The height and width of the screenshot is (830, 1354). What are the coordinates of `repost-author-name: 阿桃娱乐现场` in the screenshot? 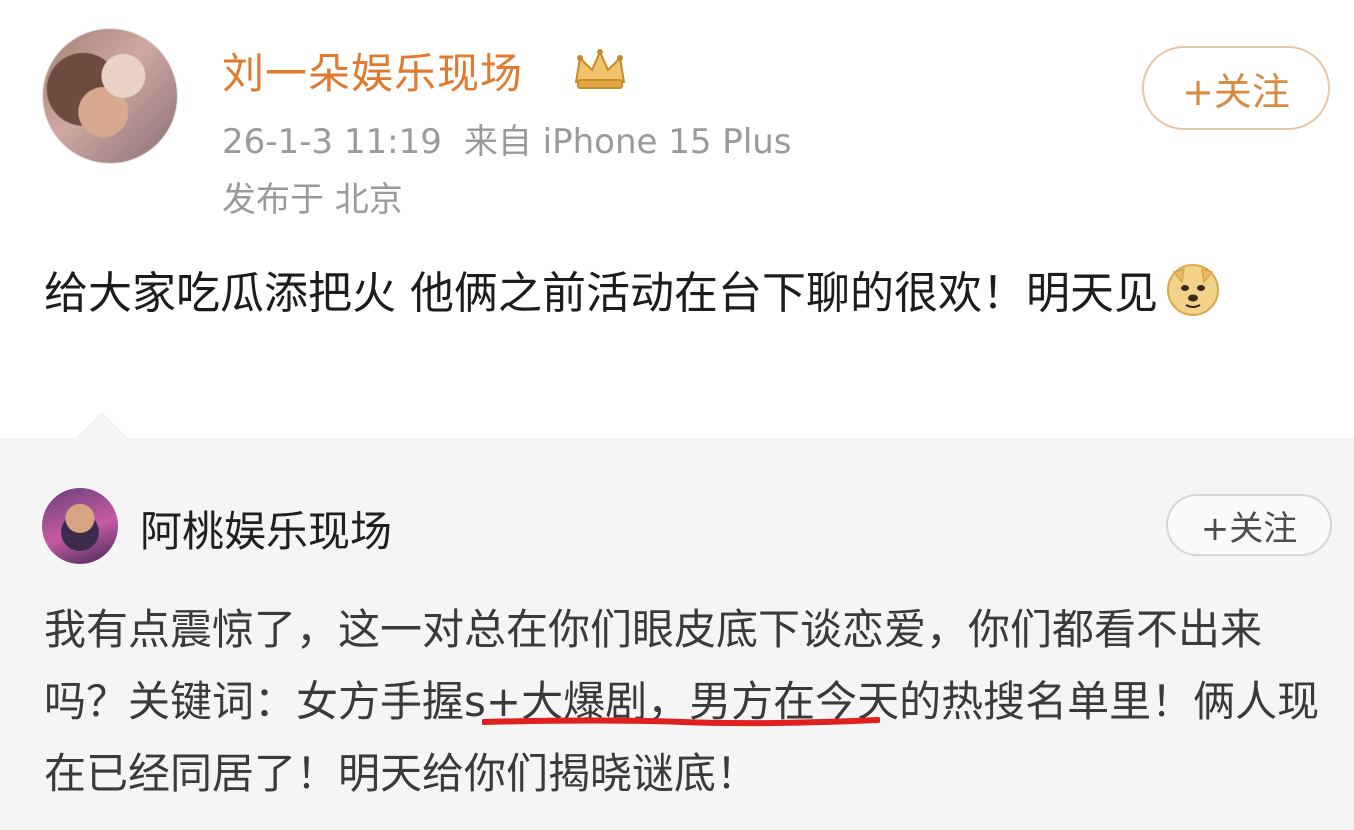 It's located at (266, 528).